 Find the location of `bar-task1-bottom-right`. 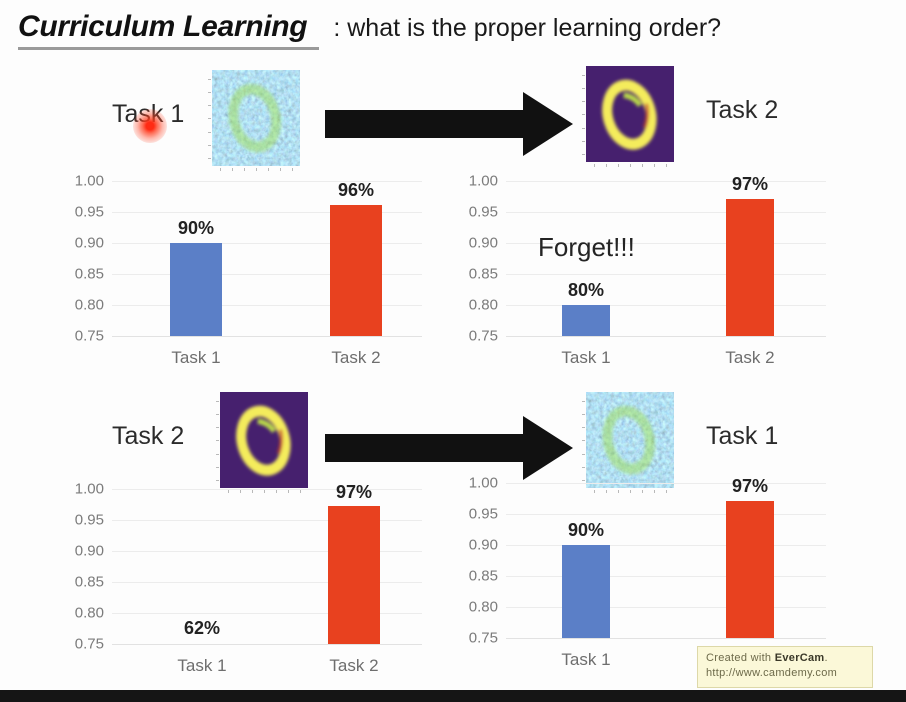

bar-task1-bottom-right is located at coordinates (586, 591).